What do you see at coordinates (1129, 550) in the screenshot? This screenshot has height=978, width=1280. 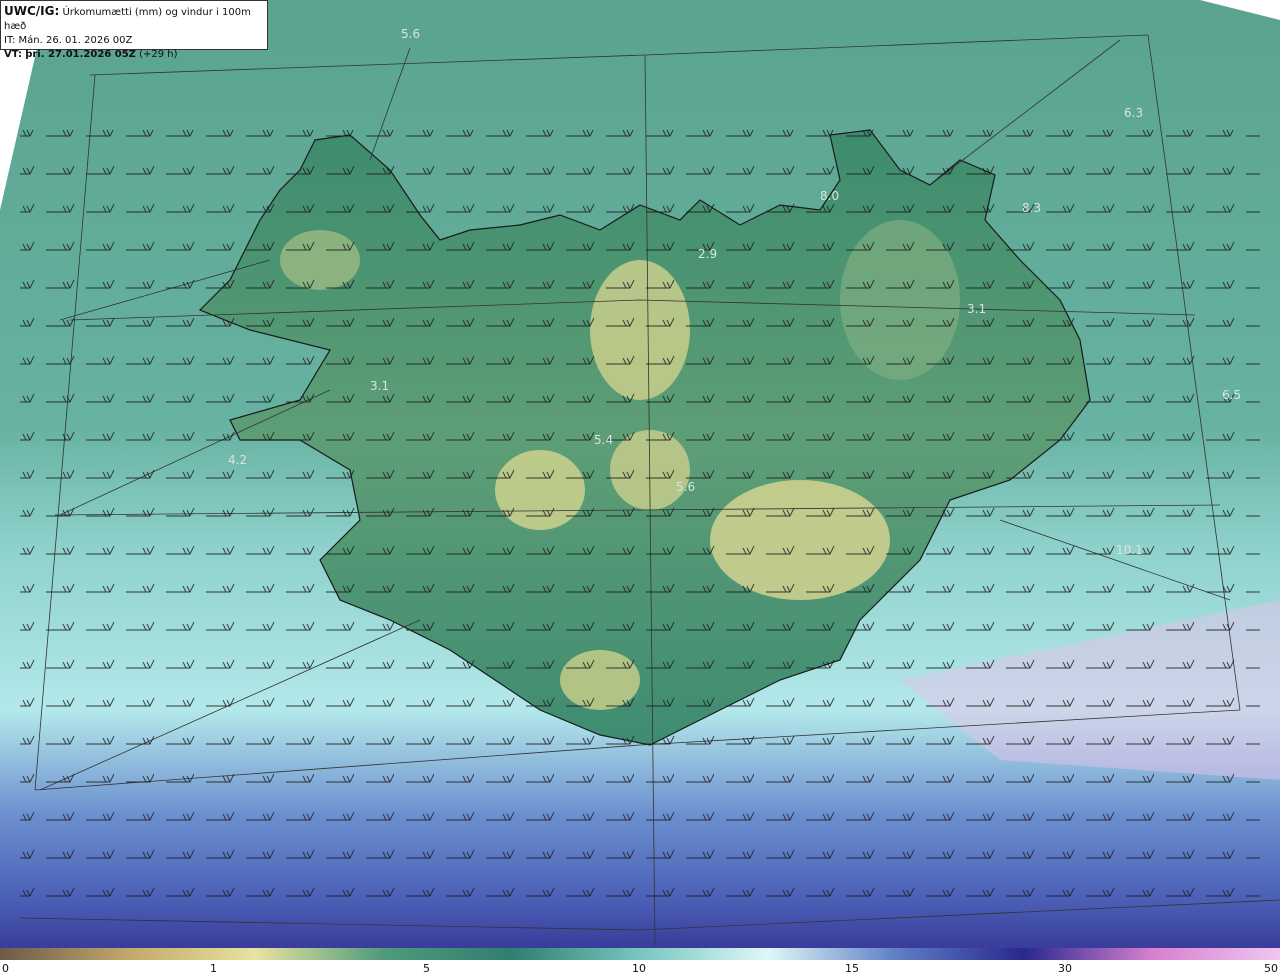 I see `map-label: 10.1` at bounding box center [1129, 550].